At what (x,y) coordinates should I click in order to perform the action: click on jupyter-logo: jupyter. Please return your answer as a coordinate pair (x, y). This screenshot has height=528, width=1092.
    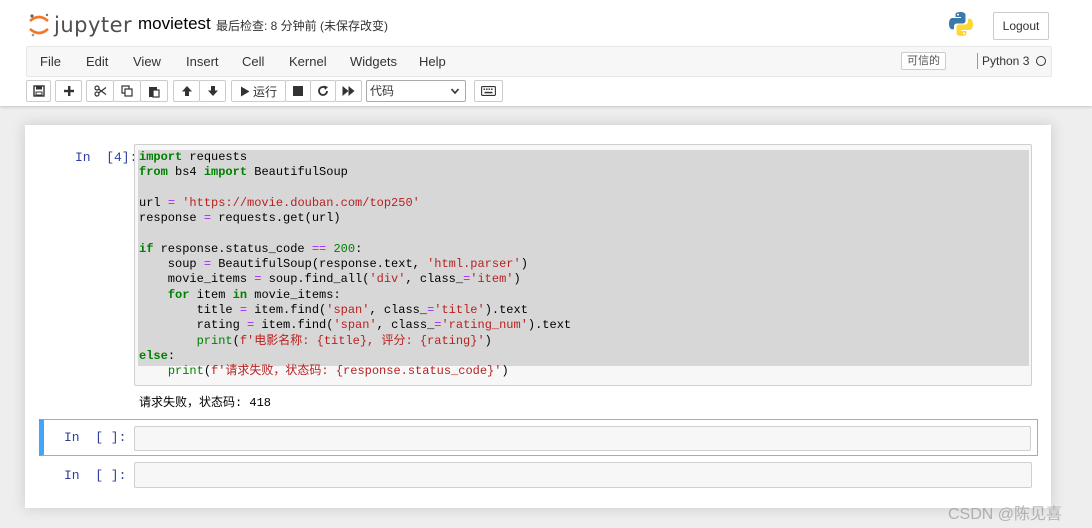
    Looking at the image, I should click on (80, 25).